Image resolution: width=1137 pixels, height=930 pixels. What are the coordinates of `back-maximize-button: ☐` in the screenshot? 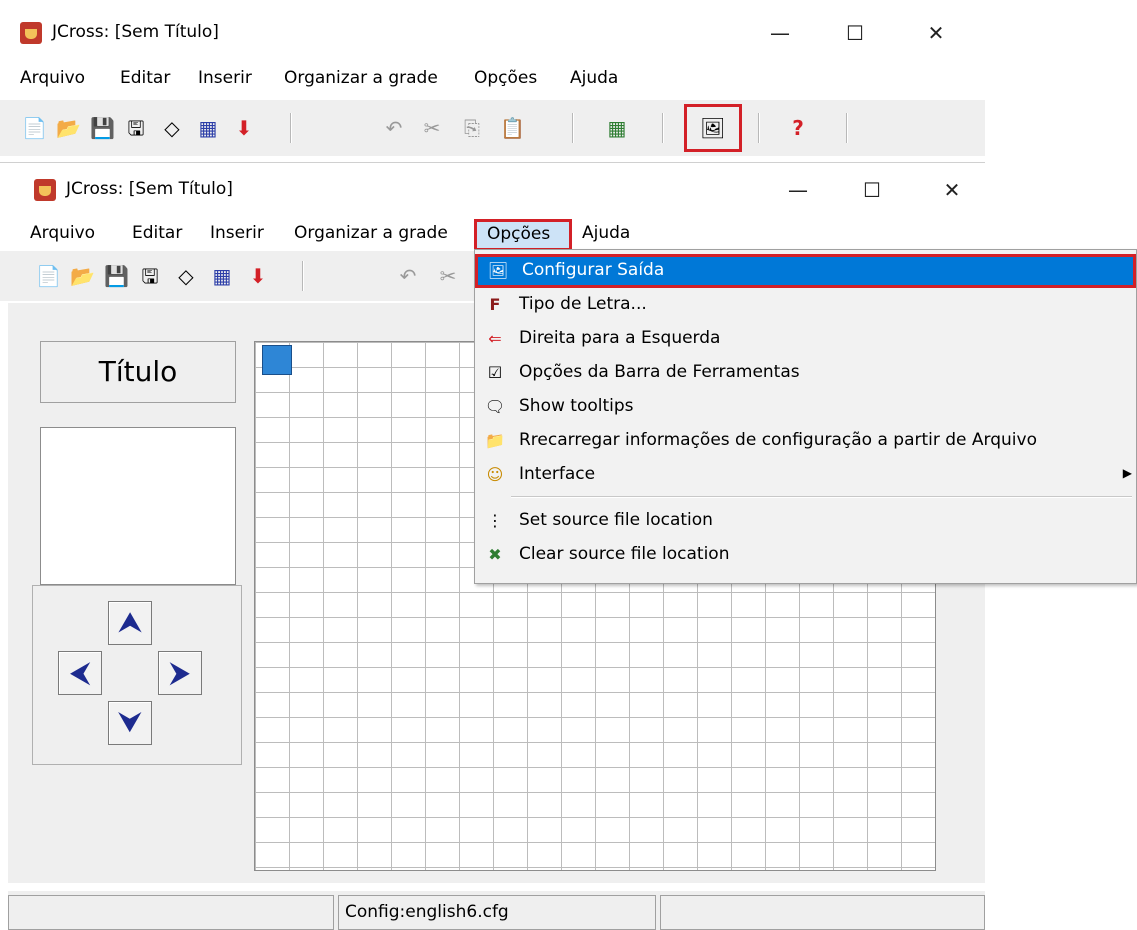 It's located at (855, 33).